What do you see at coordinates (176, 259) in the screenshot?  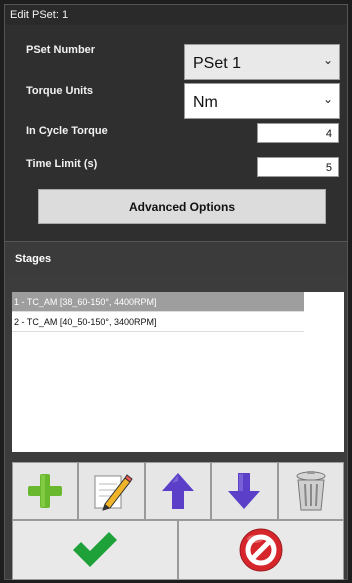 I see `stages-header: Stages` at bounding box center [176, 259].